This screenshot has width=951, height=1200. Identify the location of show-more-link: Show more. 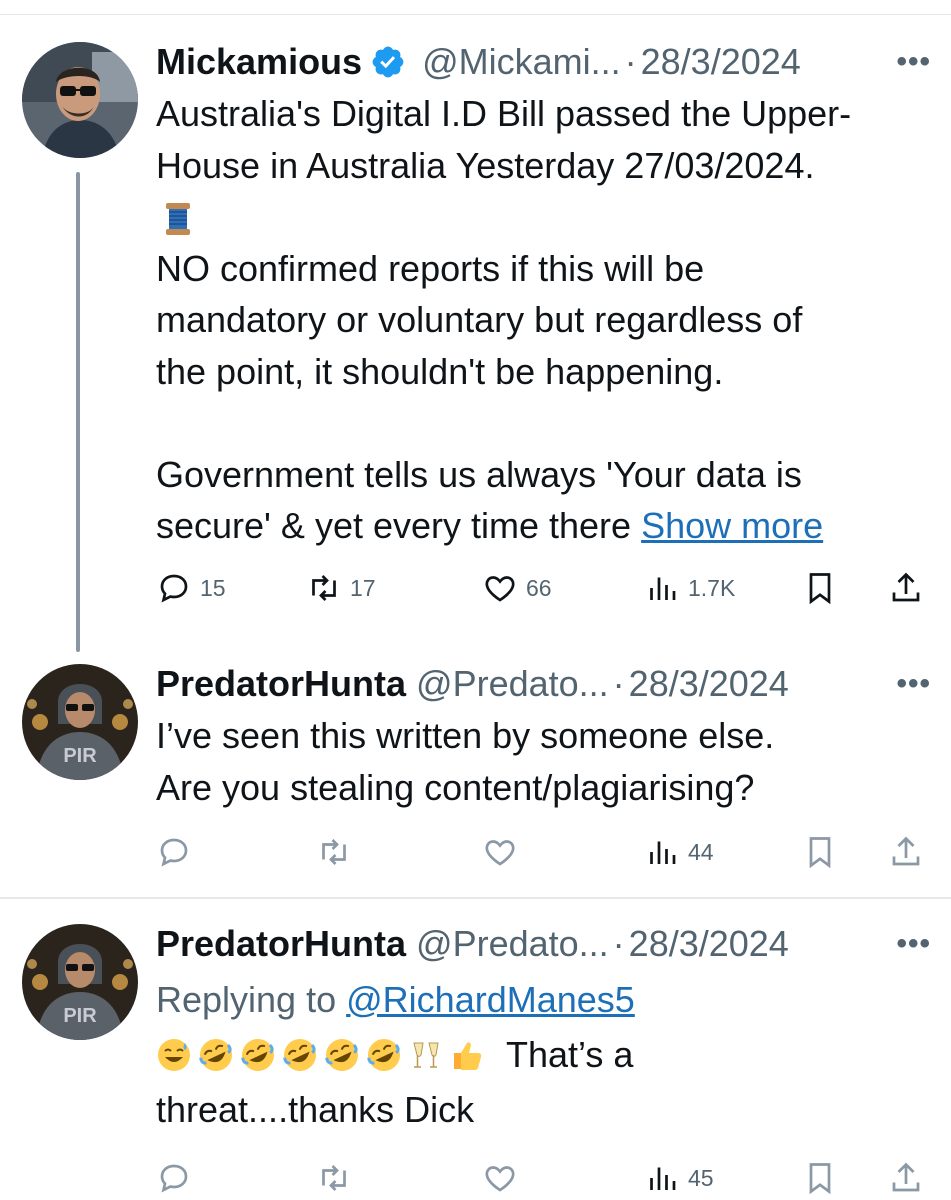
(732, 525).